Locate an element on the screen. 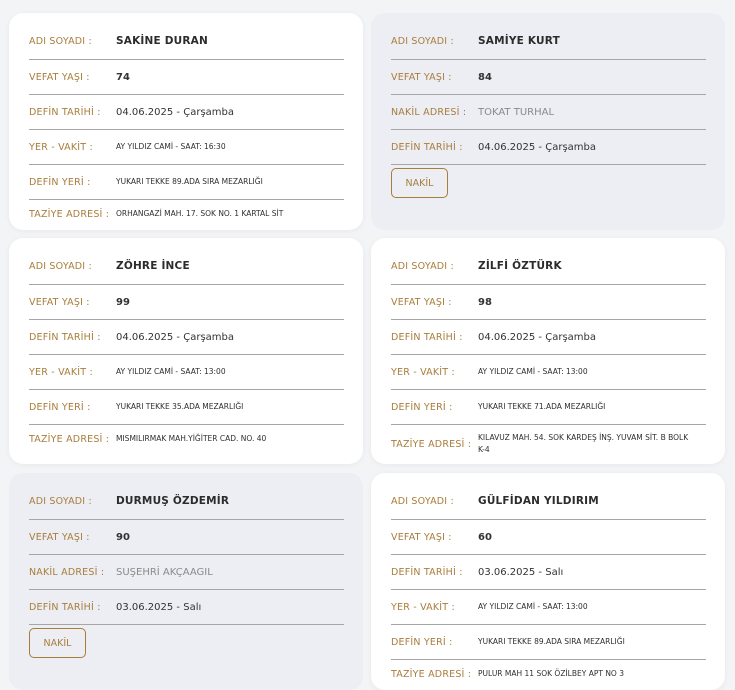 The image size is (735, 690). age-row: VEFAT YAŞI : 98 is located at coordinates (548, 302).